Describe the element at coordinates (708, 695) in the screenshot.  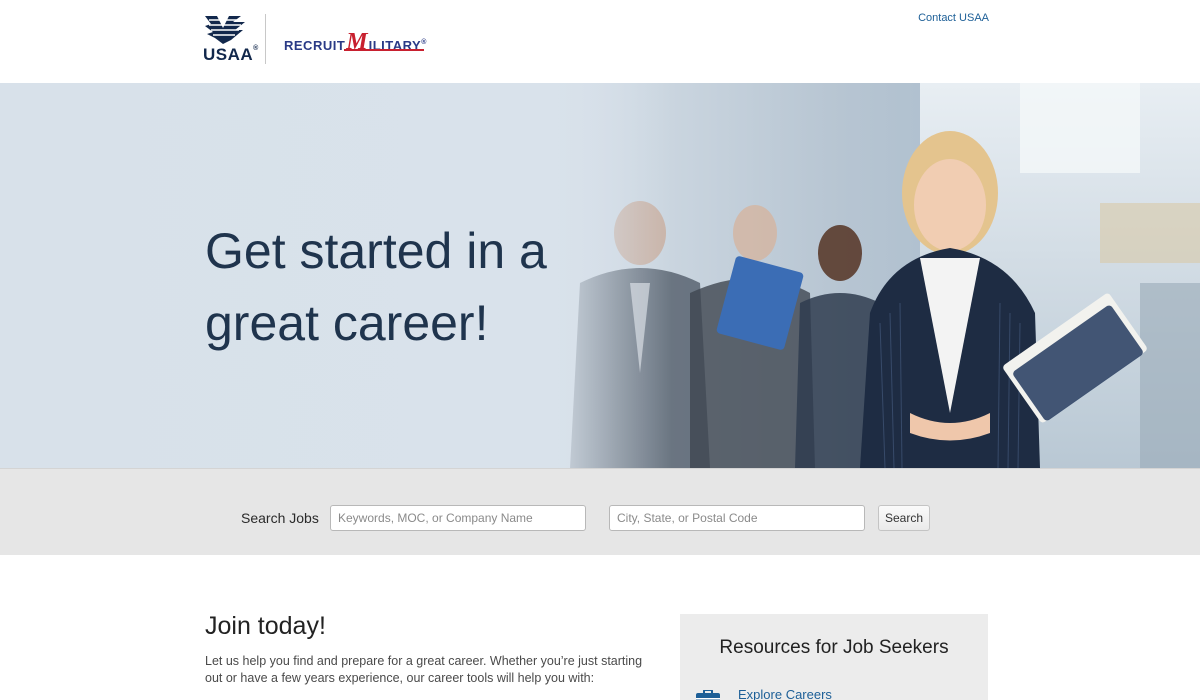
I see `briefcase-icon` at that location.